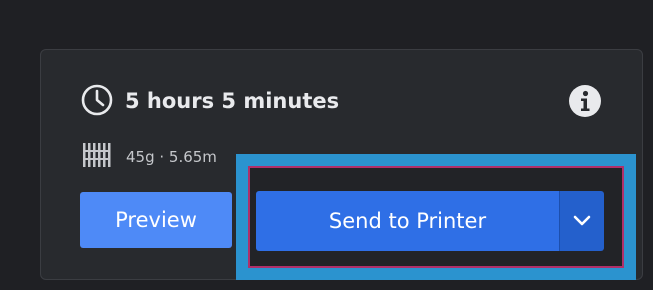  What do you see at coordinates (156, 220) in the screenshot?
I see `preview-button: Preview` at bounding box center [156, 220].